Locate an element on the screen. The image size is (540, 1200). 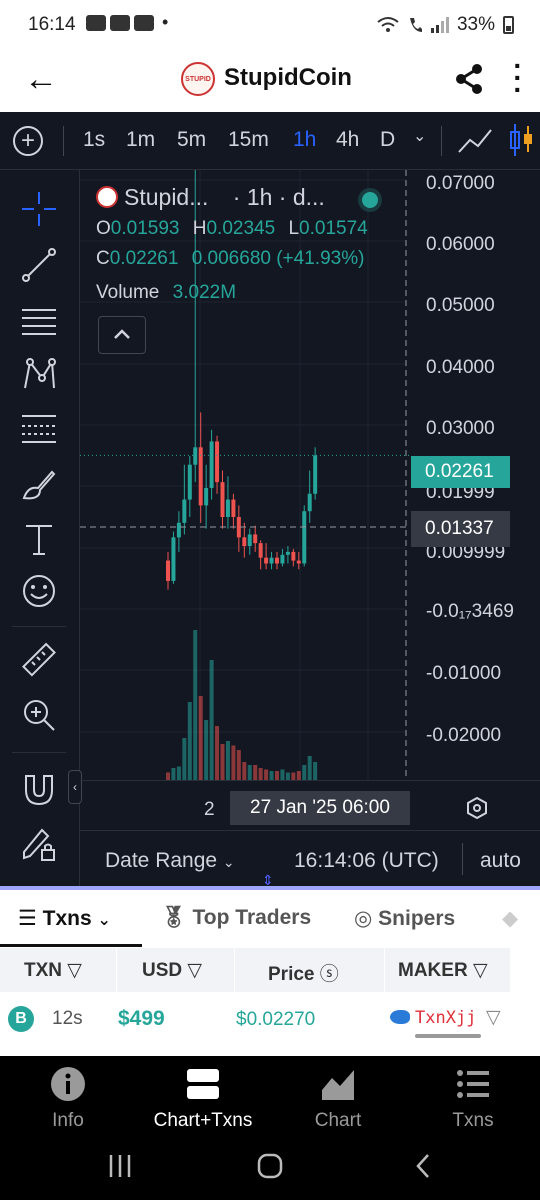
column-price: Price ⓢ is located at coordinates (303, 972).